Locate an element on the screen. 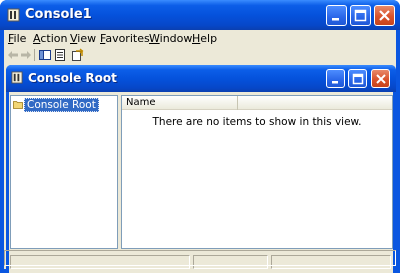 The image size is (400, 273). main-status-bar is located at coordinates (200, 258).